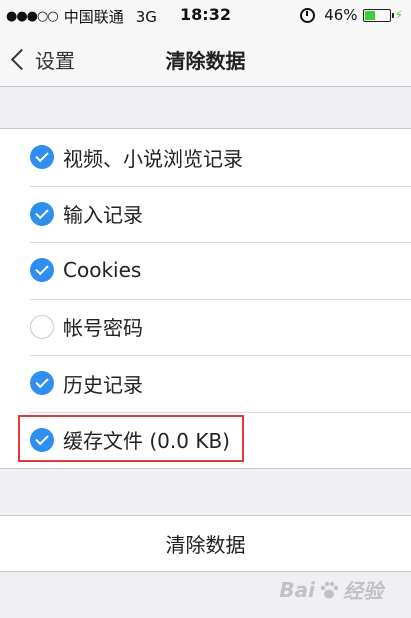 The width and height of the screenshot is (411, 618). Describe the element at coordinates (392, 15) in the screenshot. I see `battery-tip` at that location.